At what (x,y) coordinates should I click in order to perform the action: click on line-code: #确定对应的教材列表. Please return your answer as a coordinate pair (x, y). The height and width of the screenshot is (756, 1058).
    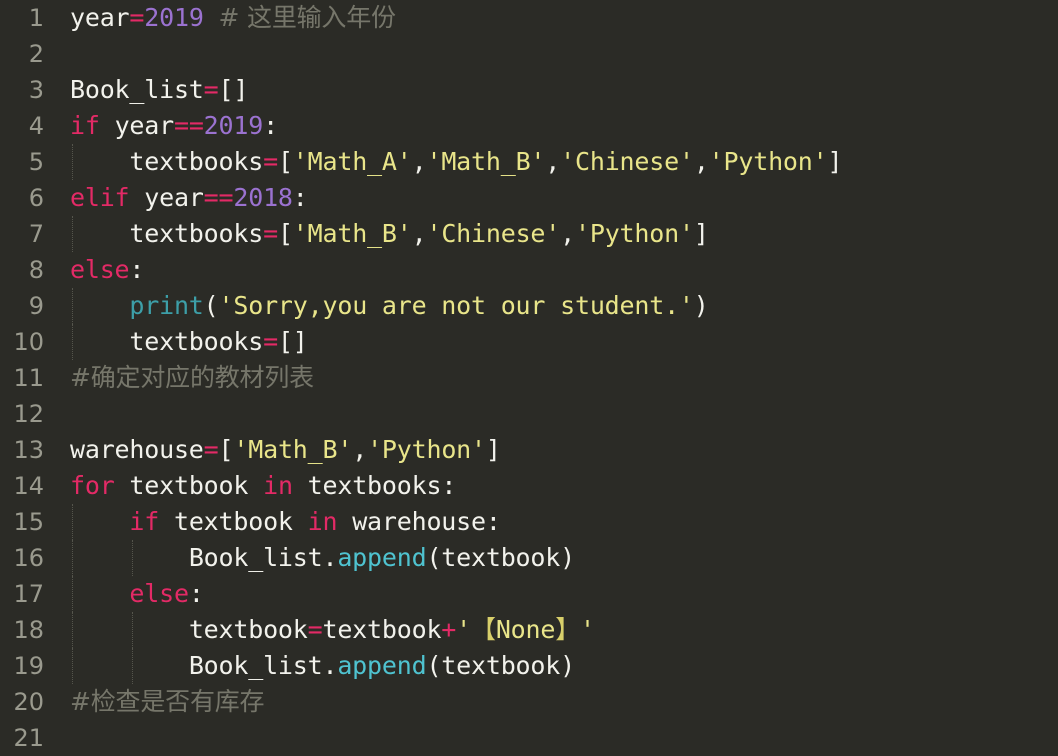
    Looking at the image, I should click on (557, 378).